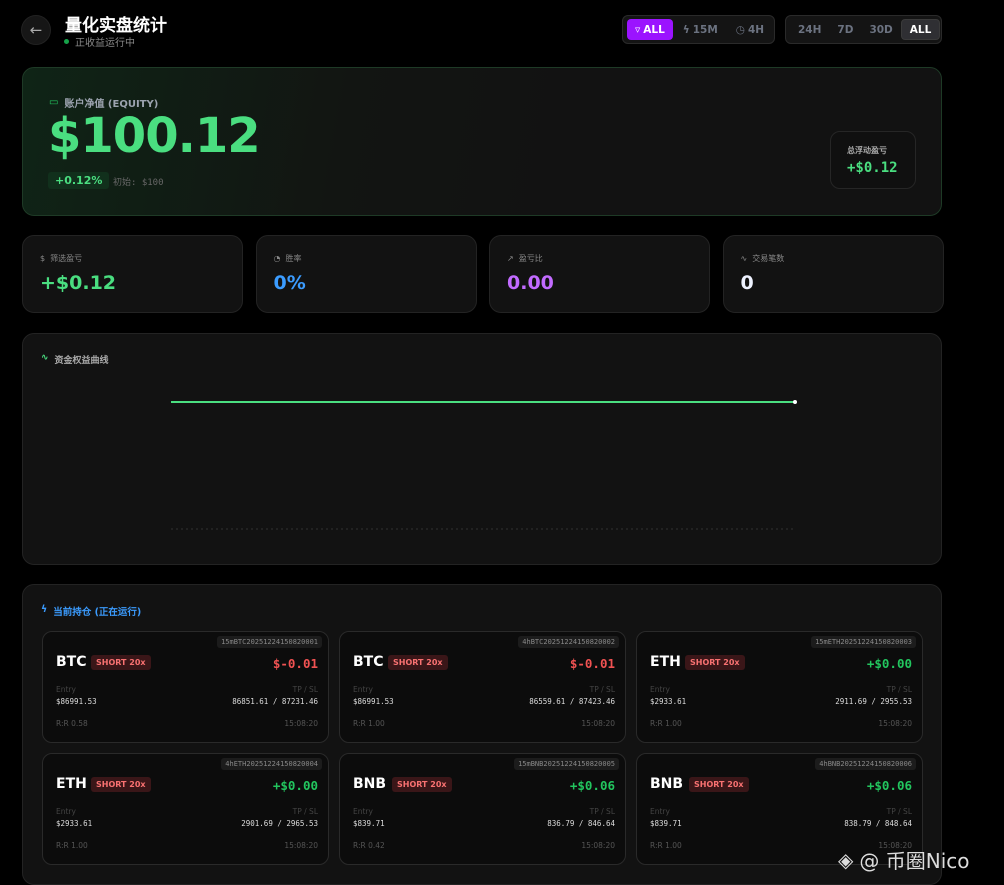 The image size is (1004, 885). Describe the element at coordinates (66, 41) in the screenshot. I see `status-dot` at that location.